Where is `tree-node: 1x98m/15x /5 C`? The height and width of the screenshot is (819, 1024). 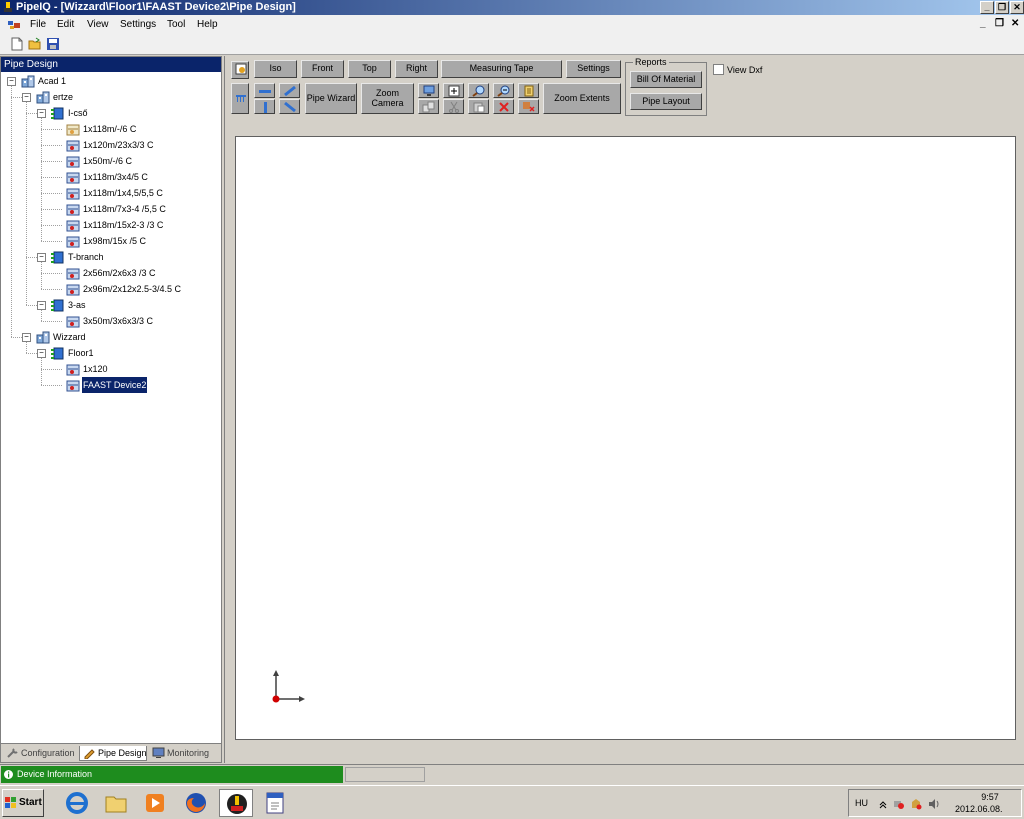 tree-node: 1x98m/15x /5 C is located at coordinates (131, 241).